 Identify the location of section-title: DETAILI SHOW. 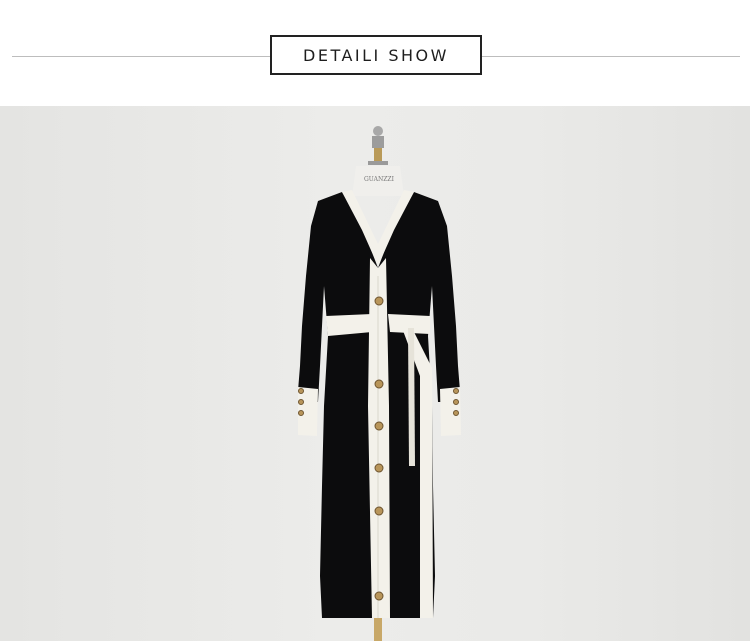
(376, 55).